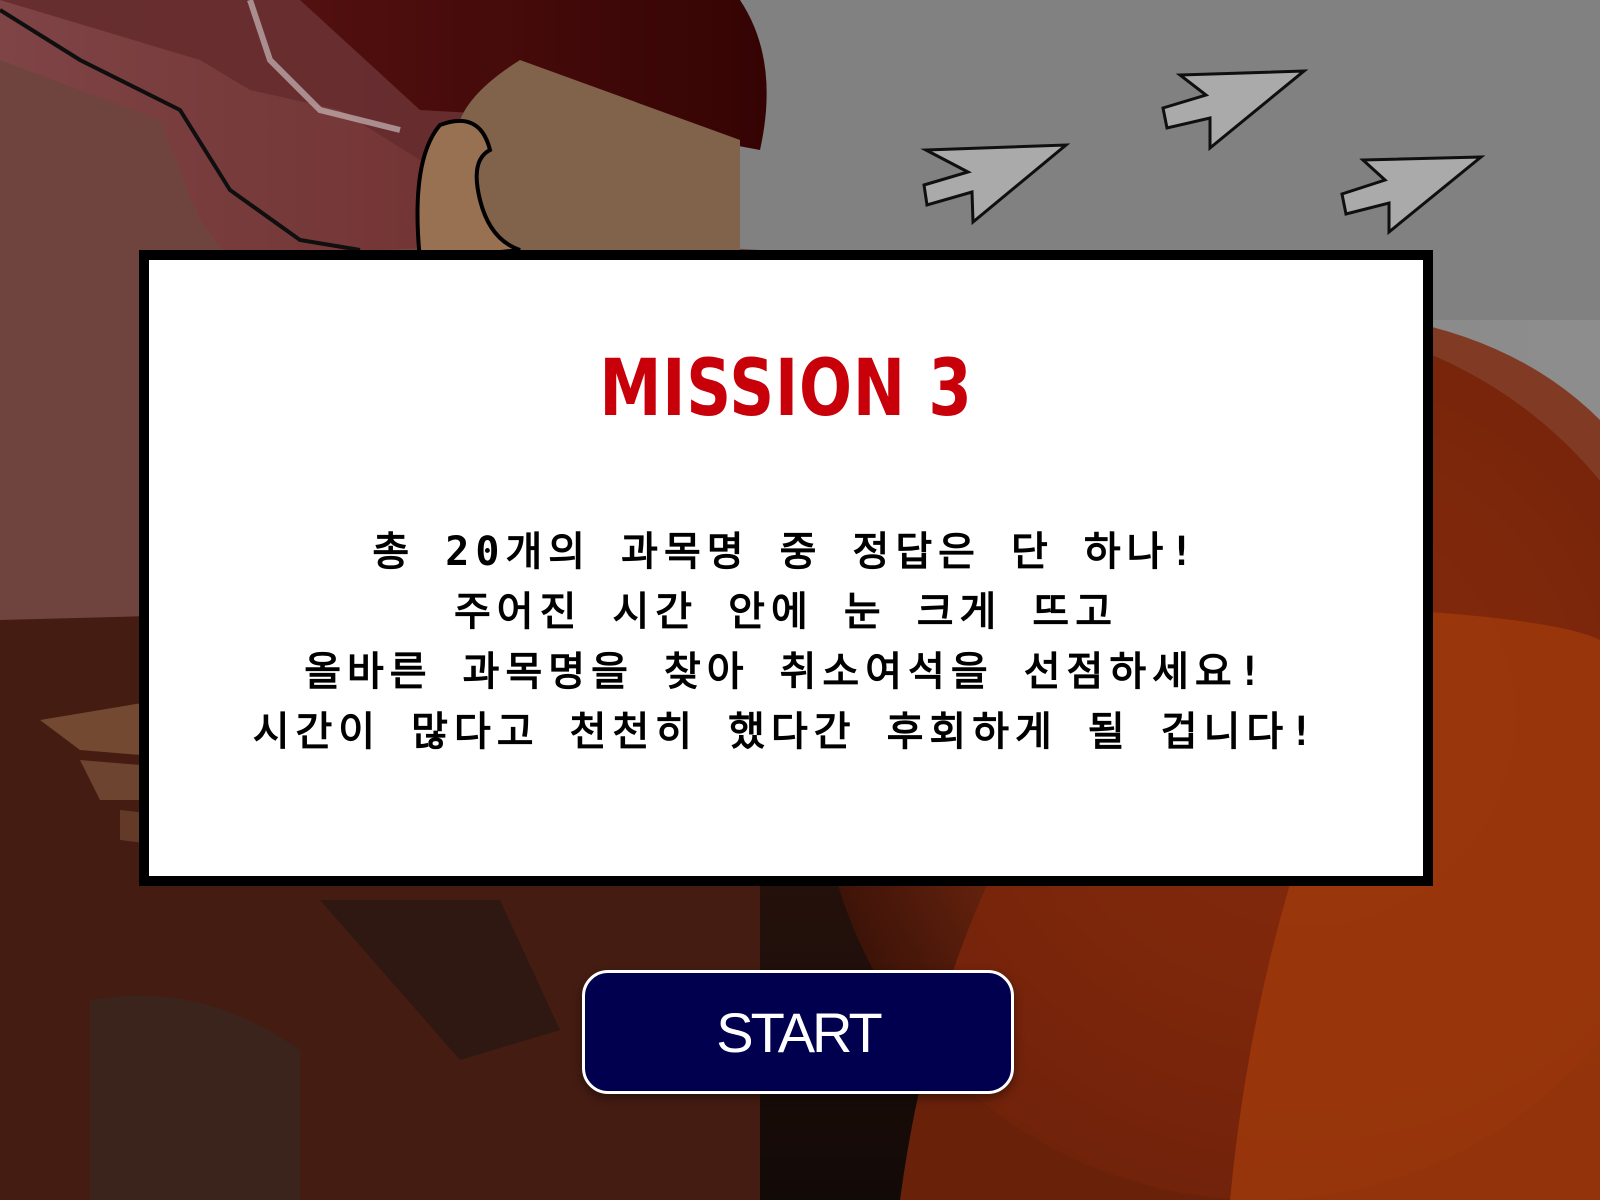  What do you see at coordinates (785, 612) in the screenshot?
I see `mission-text-line: 주어진 시간 안에 눈 크게 뜨고` at bounding box center [785, 612].